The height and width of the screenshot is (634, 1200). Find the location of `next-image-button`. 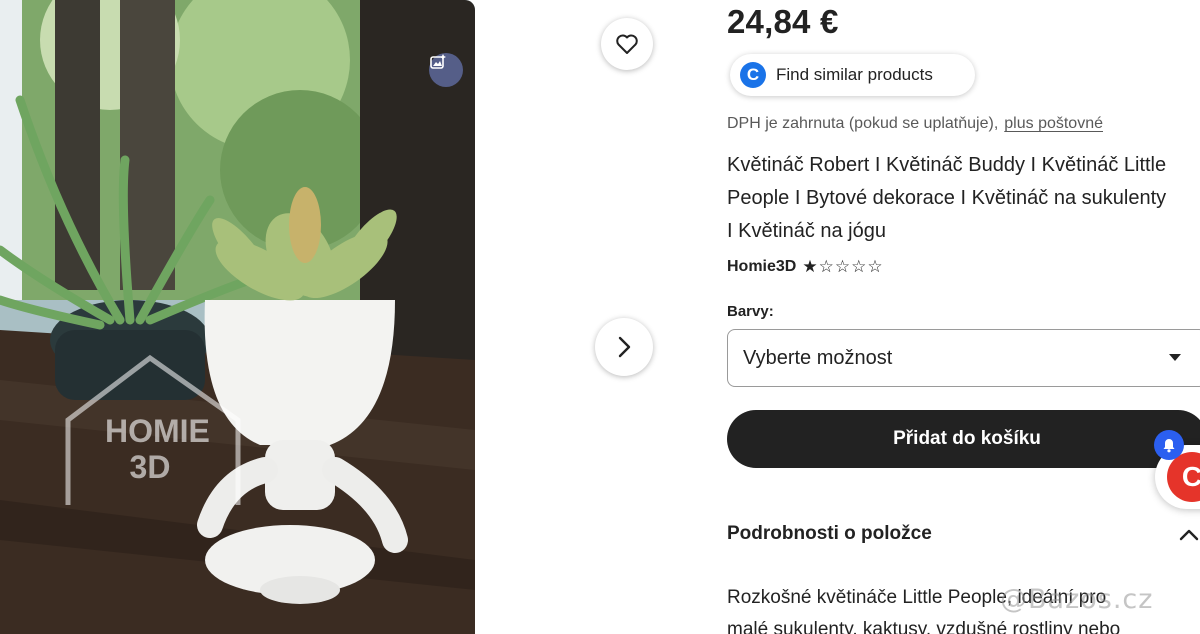

next-image-button is located at coordinates (624, 347).